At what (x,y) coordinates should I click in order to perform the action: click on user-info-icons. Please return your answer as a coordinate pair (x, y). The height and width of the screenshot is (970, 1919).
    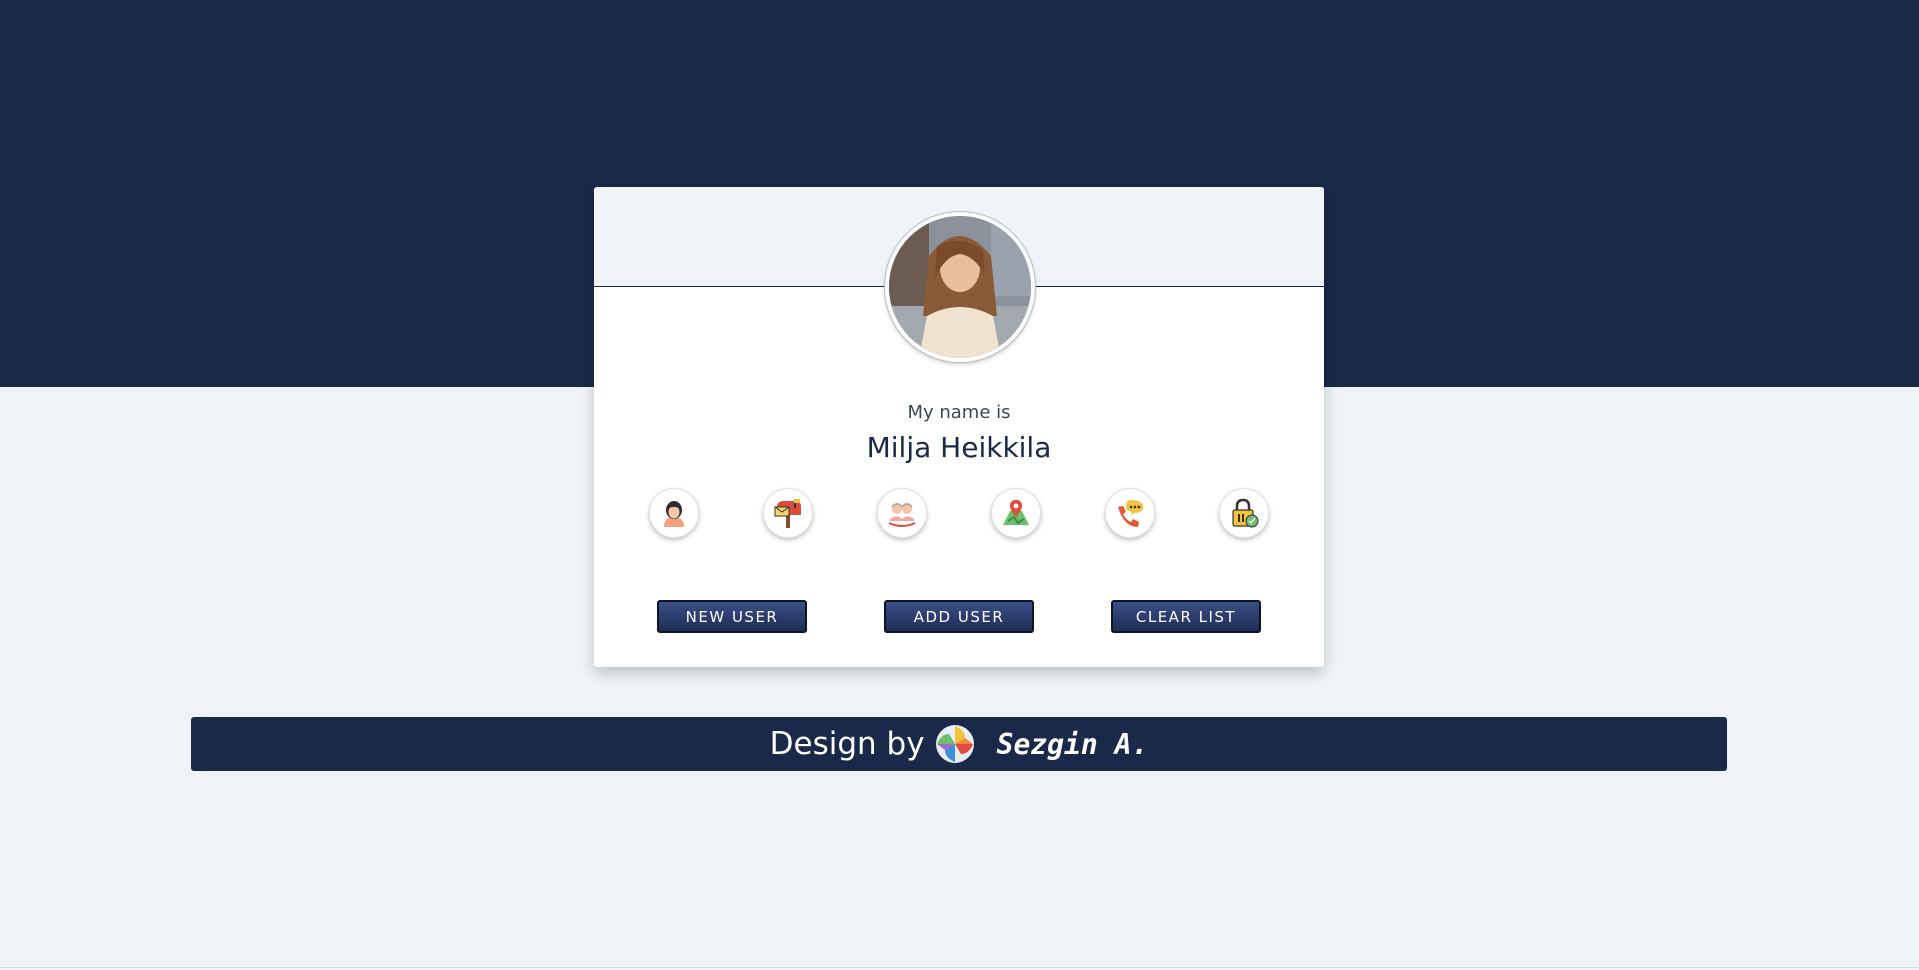
    Looking at the image, I should click on (959, 514).